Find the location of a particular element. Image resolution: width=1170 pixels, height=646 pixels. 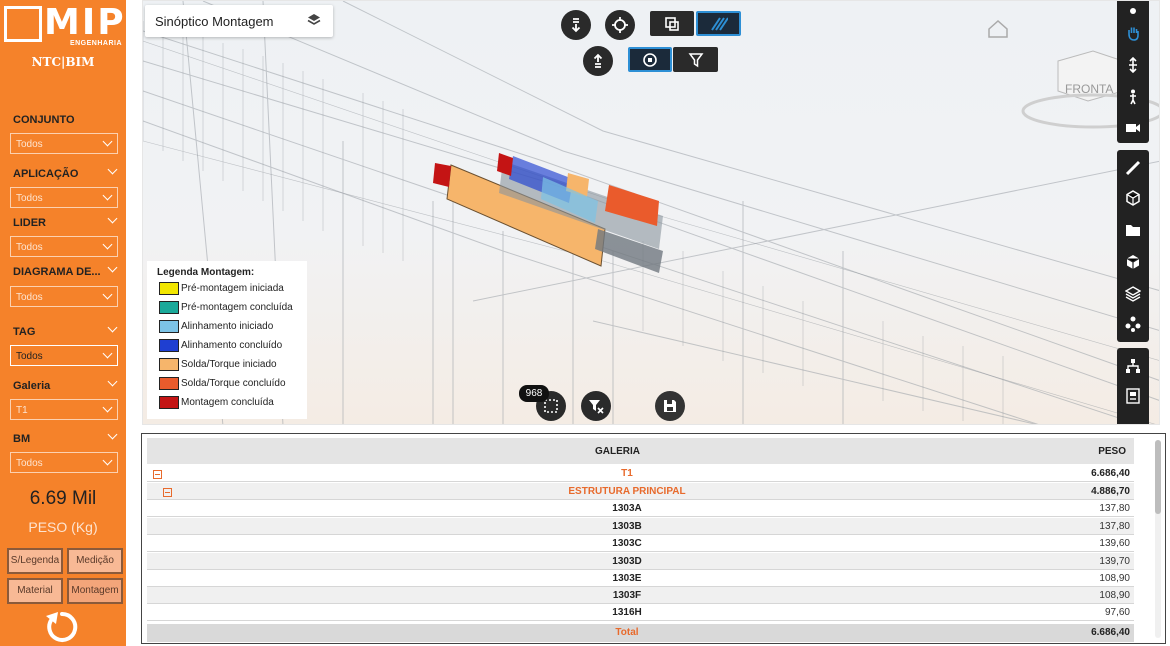

table-row: 1303E 108,90 is located at coordinates (640, 578).